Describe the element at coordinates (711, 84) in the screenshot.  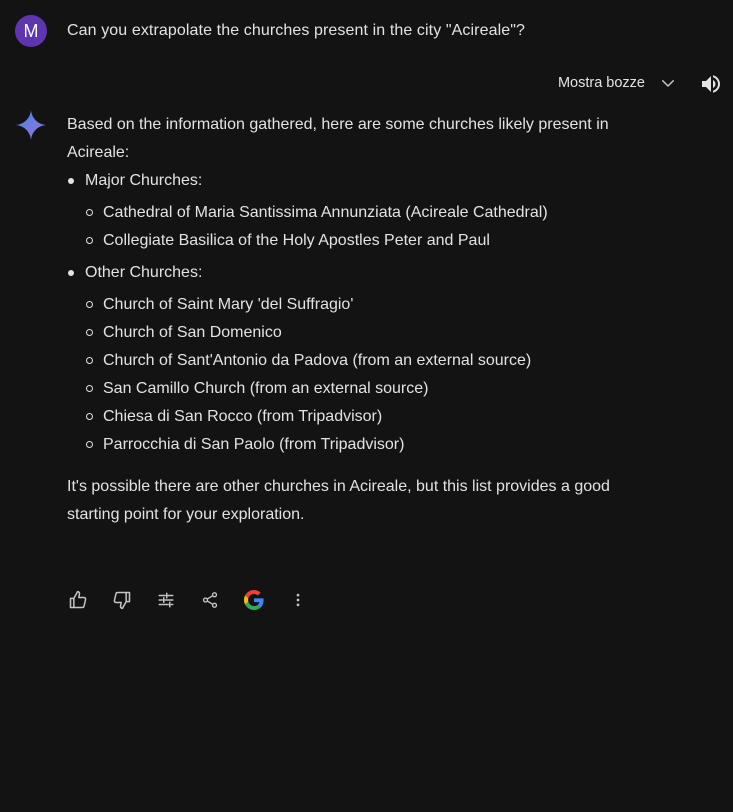
I see `read-aloud-speaker-icon` at that location.